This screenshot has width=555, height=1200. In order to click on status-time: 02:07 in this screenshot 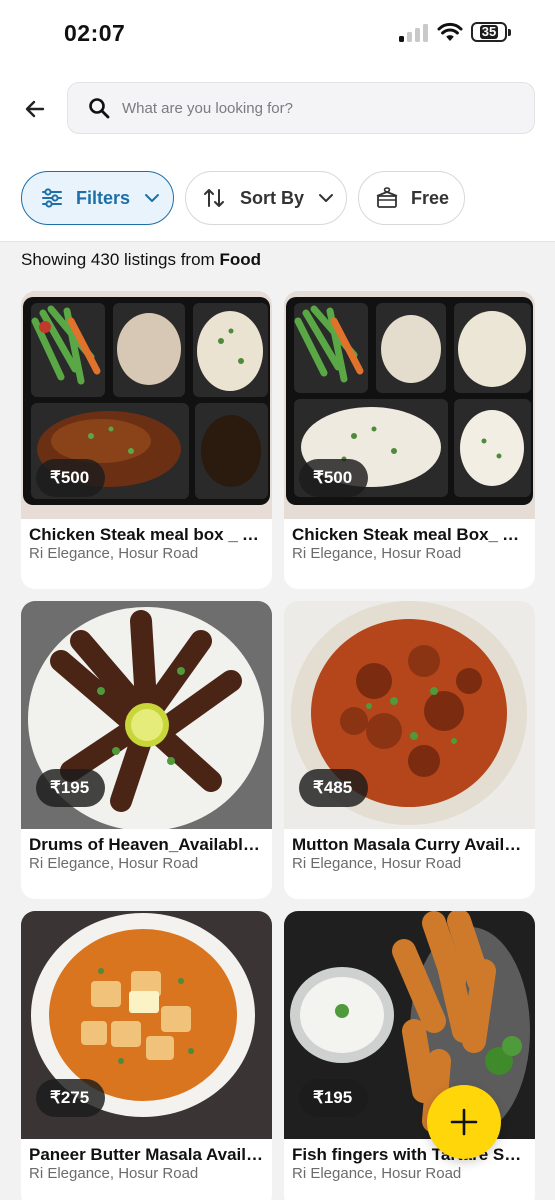, I will do `click(95, 33)`.